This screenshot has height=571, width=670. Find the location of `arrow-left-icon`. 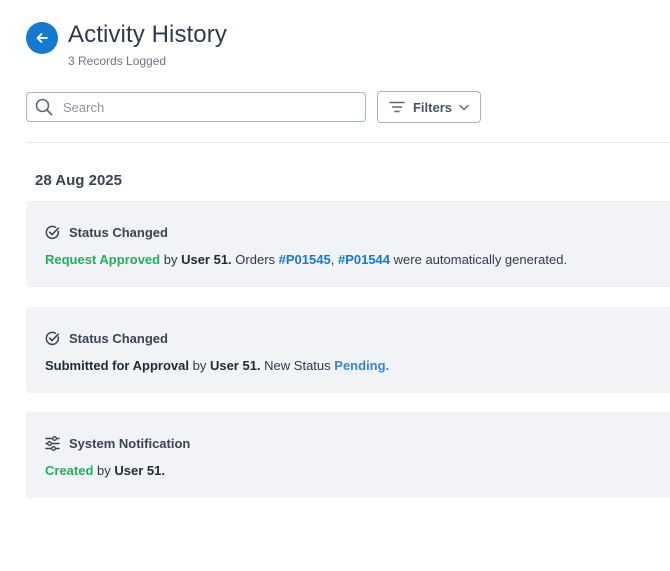

arrow-left-icon is located at coordinates (42, 38).